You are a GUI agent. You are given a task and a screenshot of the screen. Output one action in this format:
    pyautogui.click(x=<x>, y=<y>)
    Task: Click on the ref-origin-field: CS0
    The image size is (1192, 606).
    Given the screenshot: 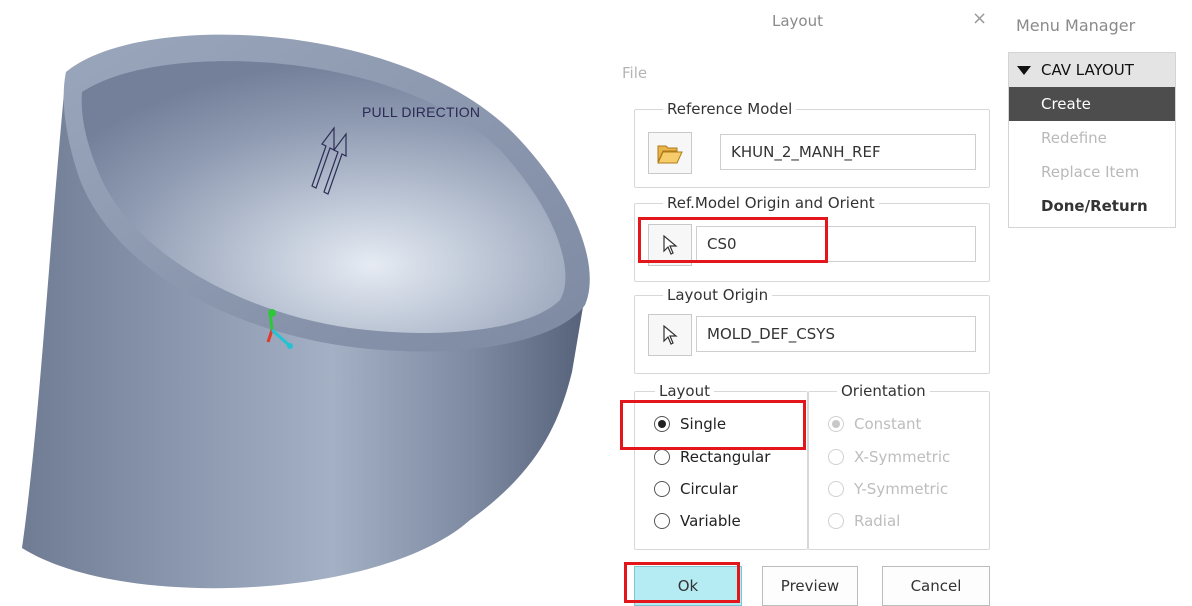 What is the action you would take?
    pyautogui.click(x=836, y=244)
    